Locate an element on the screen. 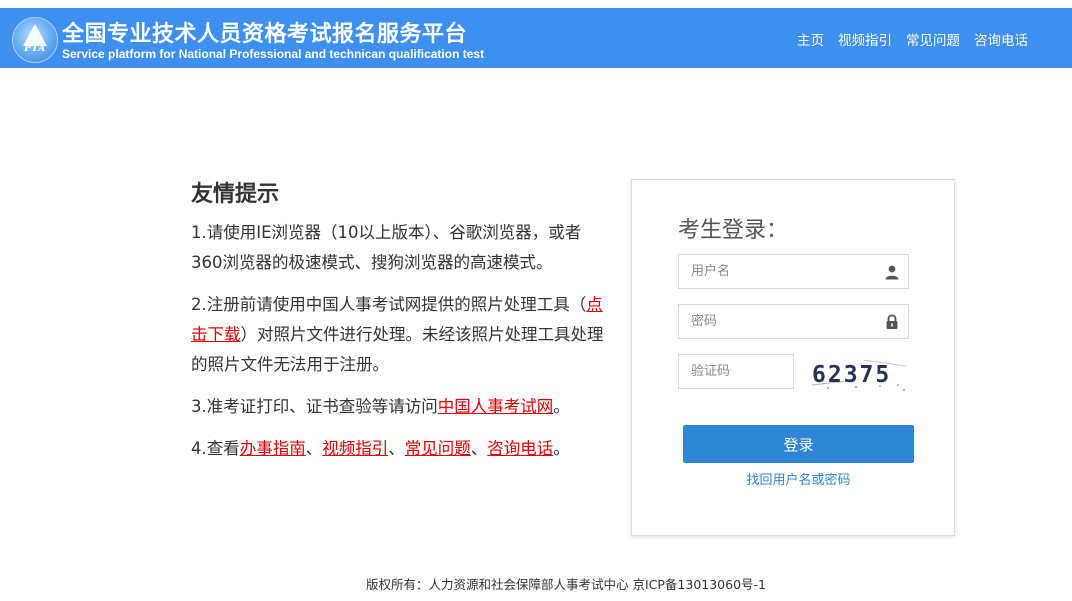 Image resolution: width=1072 pixels, height=601 pixels. guide-link: 办事指南 is located at coordinates (273, 448).